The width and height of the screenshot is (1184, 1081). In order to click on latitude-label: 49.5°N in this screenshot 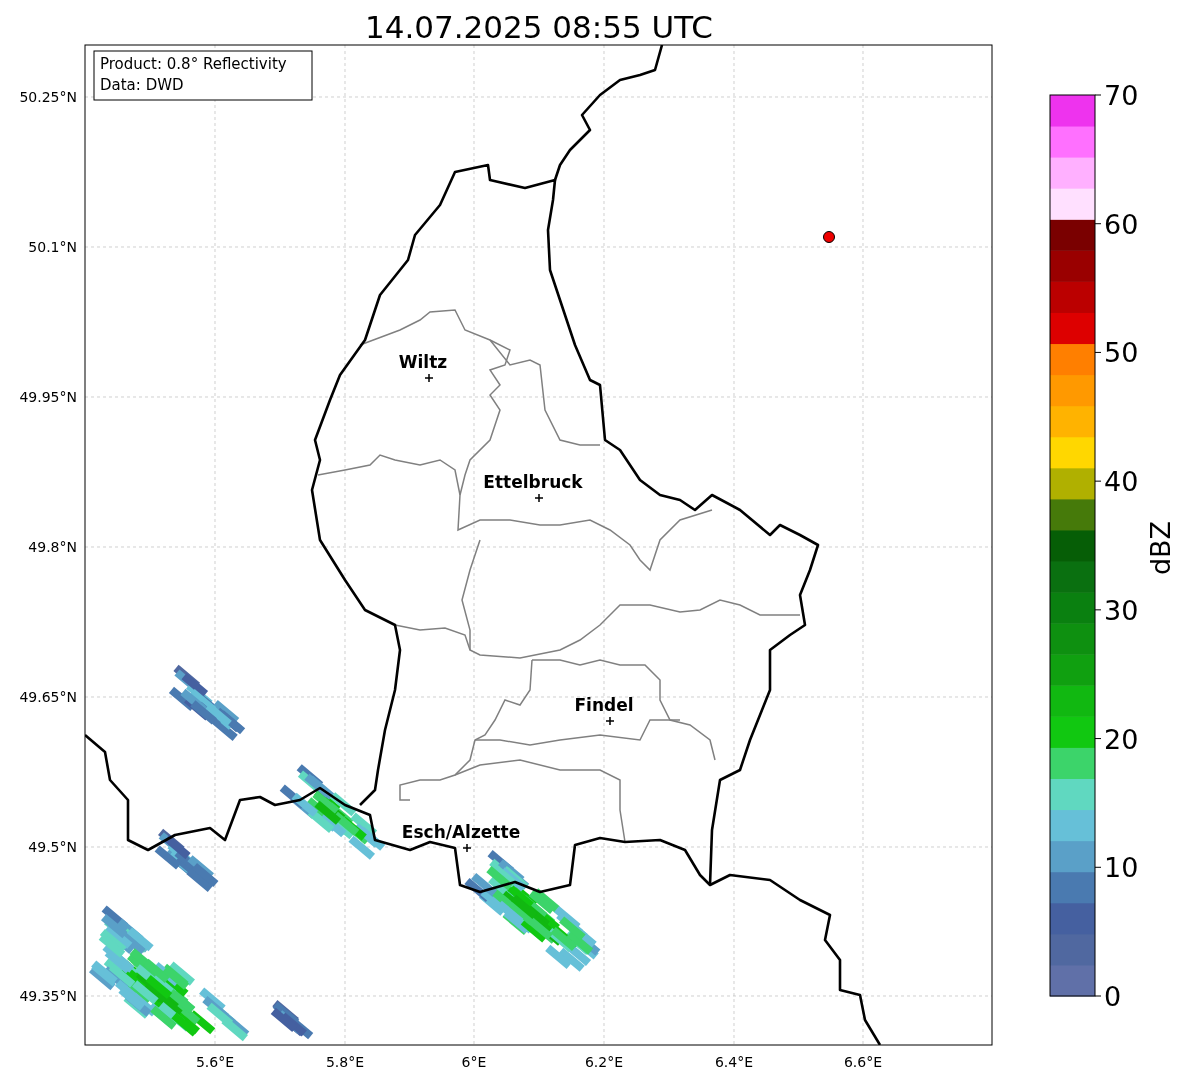, I will do `click(52, 847)`.